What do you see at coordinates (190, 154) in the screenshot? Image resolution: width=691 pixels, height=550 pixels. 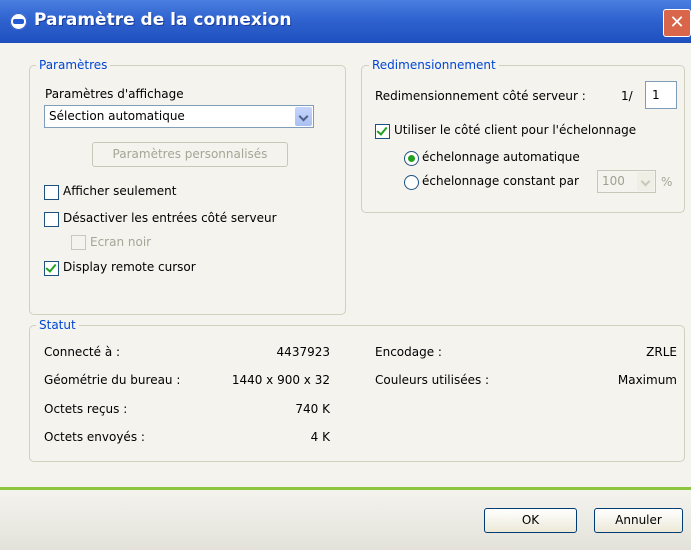 I see `custom-settings-button: Paramètres personnalisés` at bounding box center [190, 154].